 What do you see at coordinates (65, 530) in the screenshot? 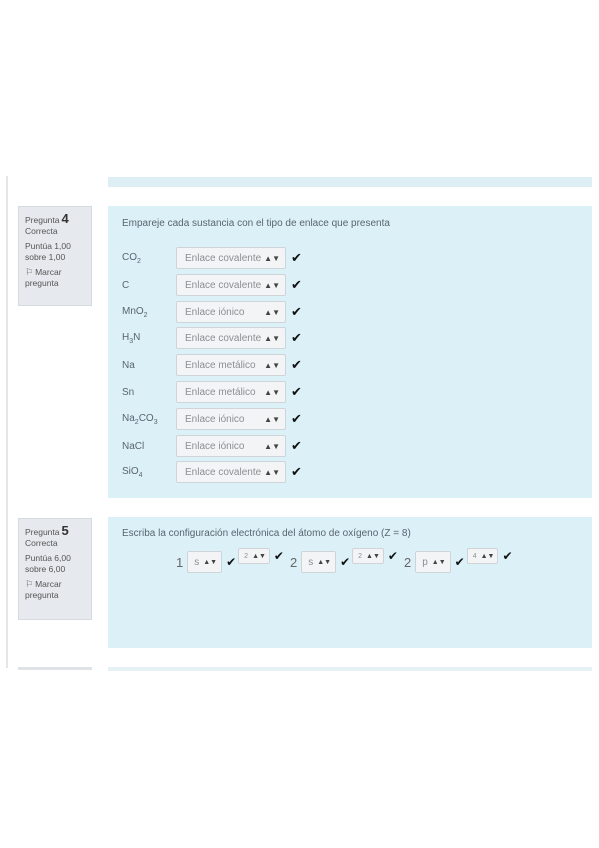
I see `question-5-number: 5` at bounding box center [65, 530].